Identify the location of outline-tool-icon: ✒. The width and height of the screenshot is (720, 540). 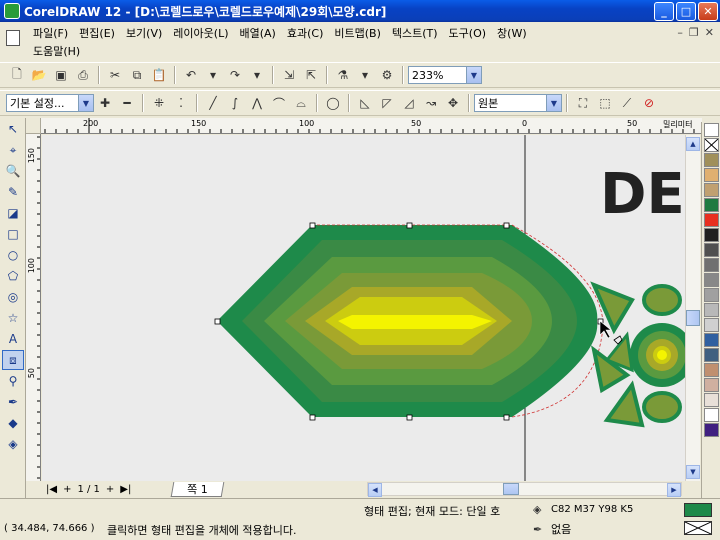
(13, 402).